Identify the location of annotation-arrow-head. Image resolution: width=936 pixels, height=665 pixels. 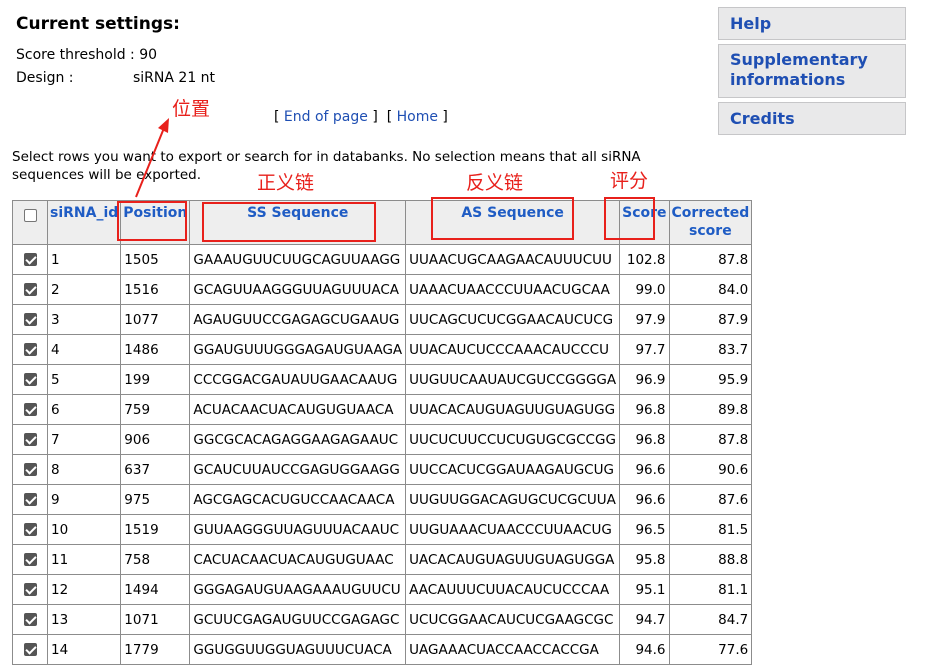
(163, 125).